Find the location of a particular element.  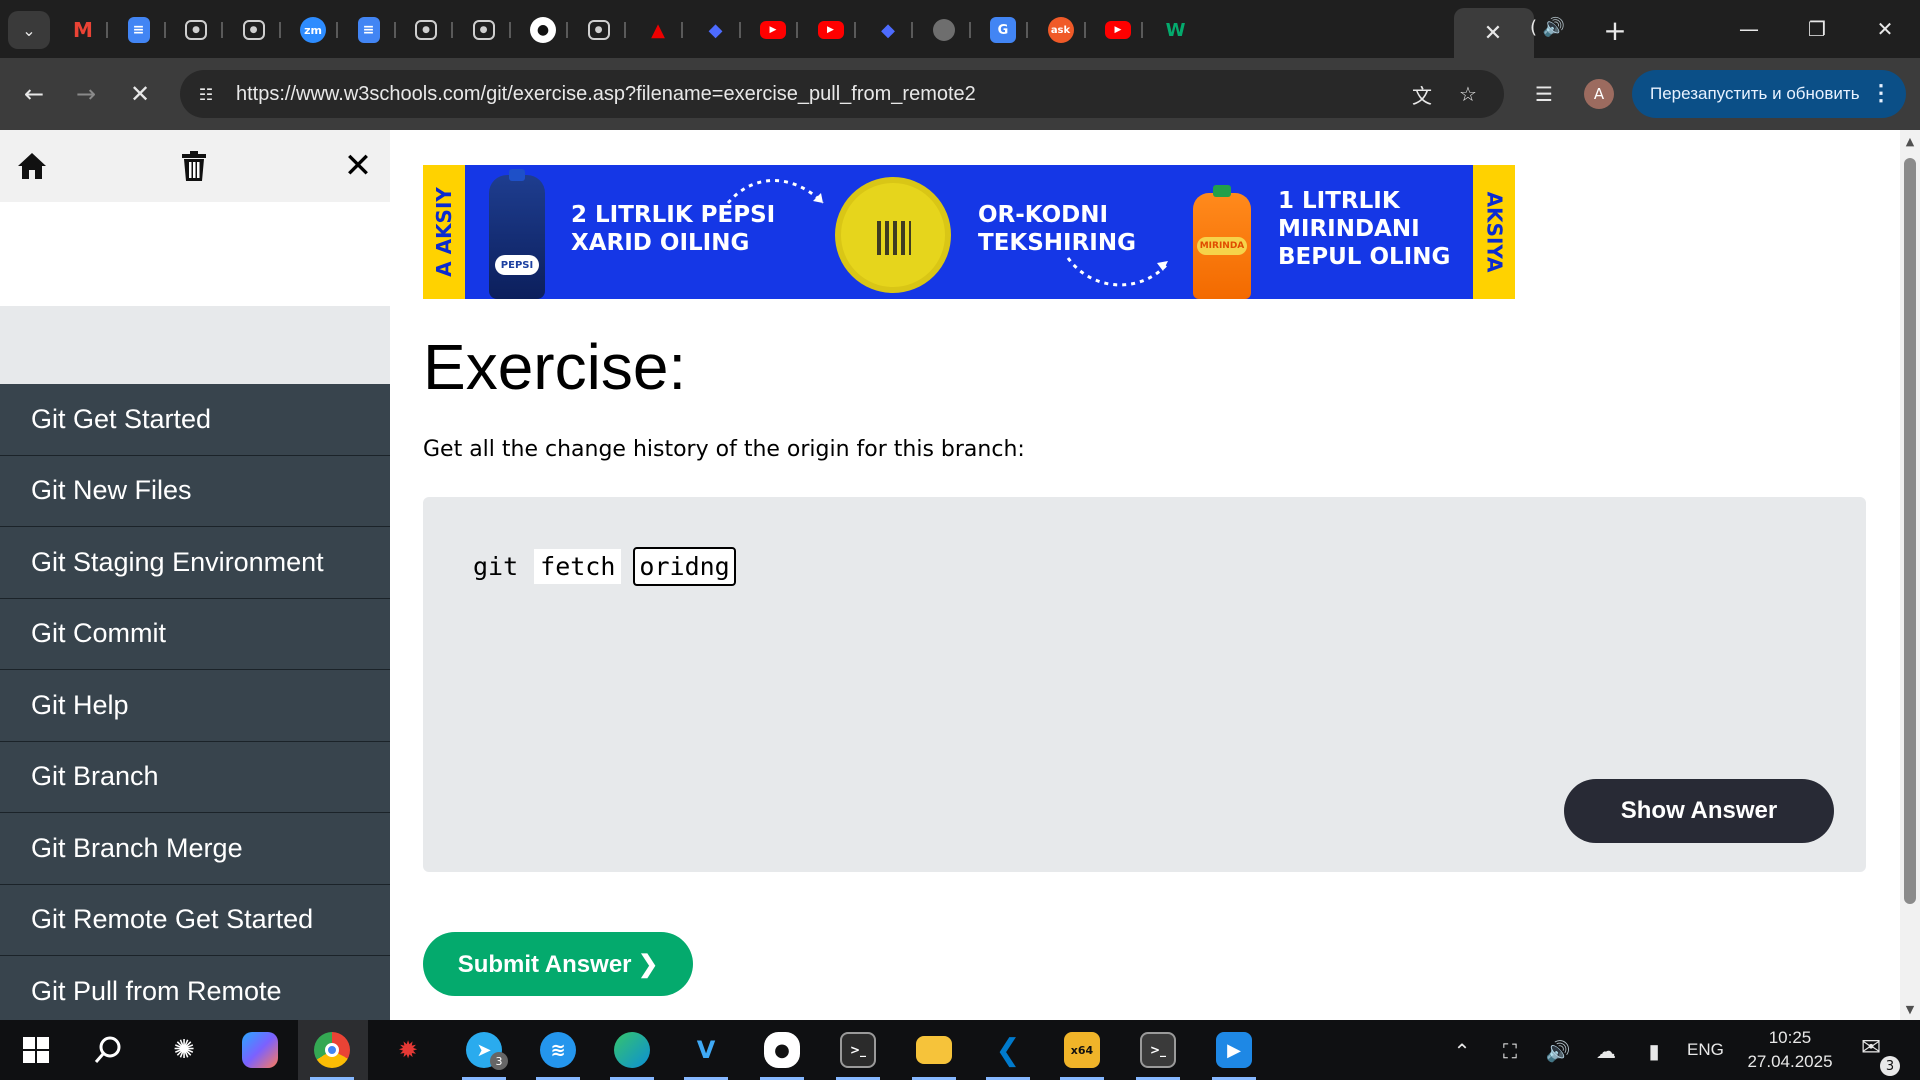

ad-right-stripe: AKSIYA is located at coordinates (1494, 232).